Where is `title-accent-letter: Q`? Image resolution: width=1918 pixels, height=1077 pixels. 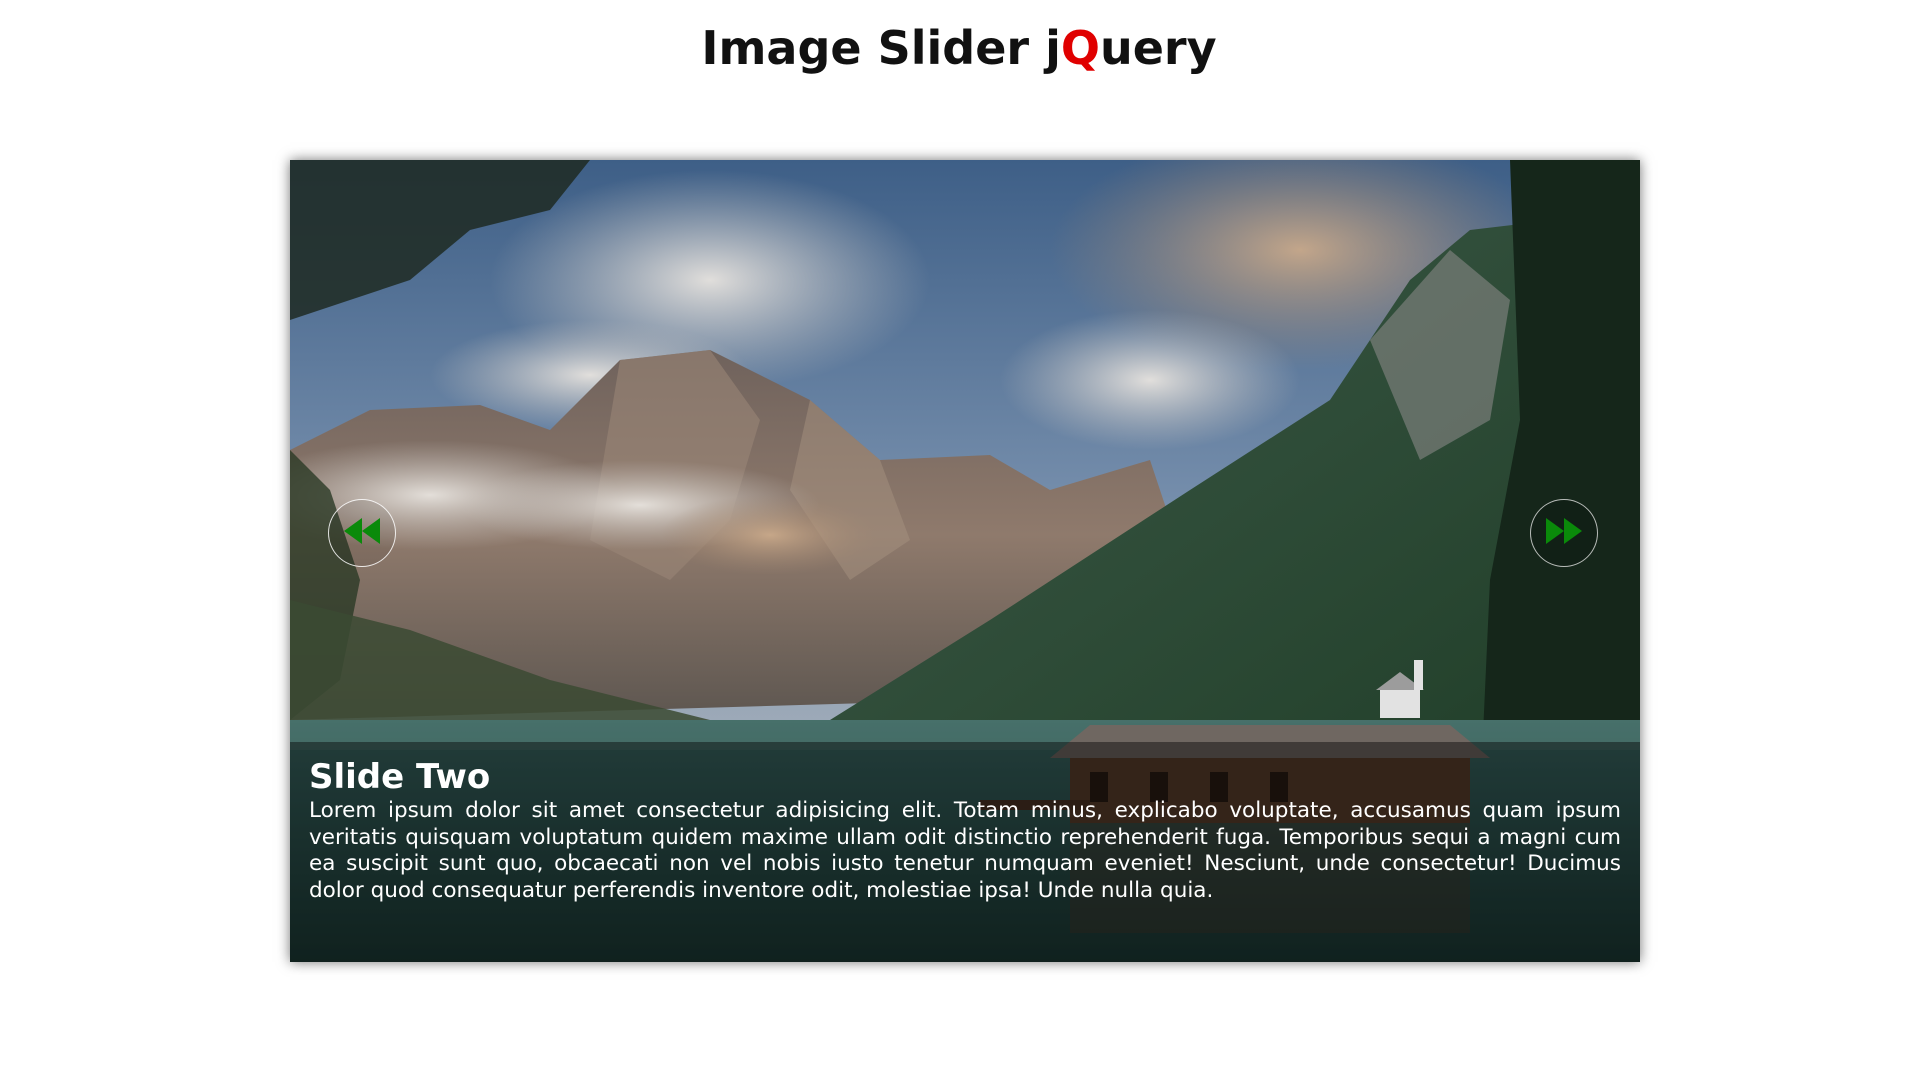
title-accent-letter: Q is located at coordinates (1080, 48).